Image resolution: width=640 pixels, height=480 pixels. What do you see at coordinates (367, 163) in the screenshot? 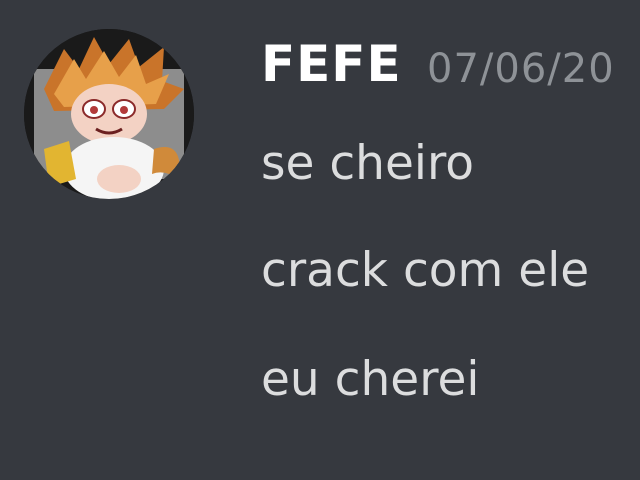
I see `message-line: se cheiro` at bounding box center [367, 163].